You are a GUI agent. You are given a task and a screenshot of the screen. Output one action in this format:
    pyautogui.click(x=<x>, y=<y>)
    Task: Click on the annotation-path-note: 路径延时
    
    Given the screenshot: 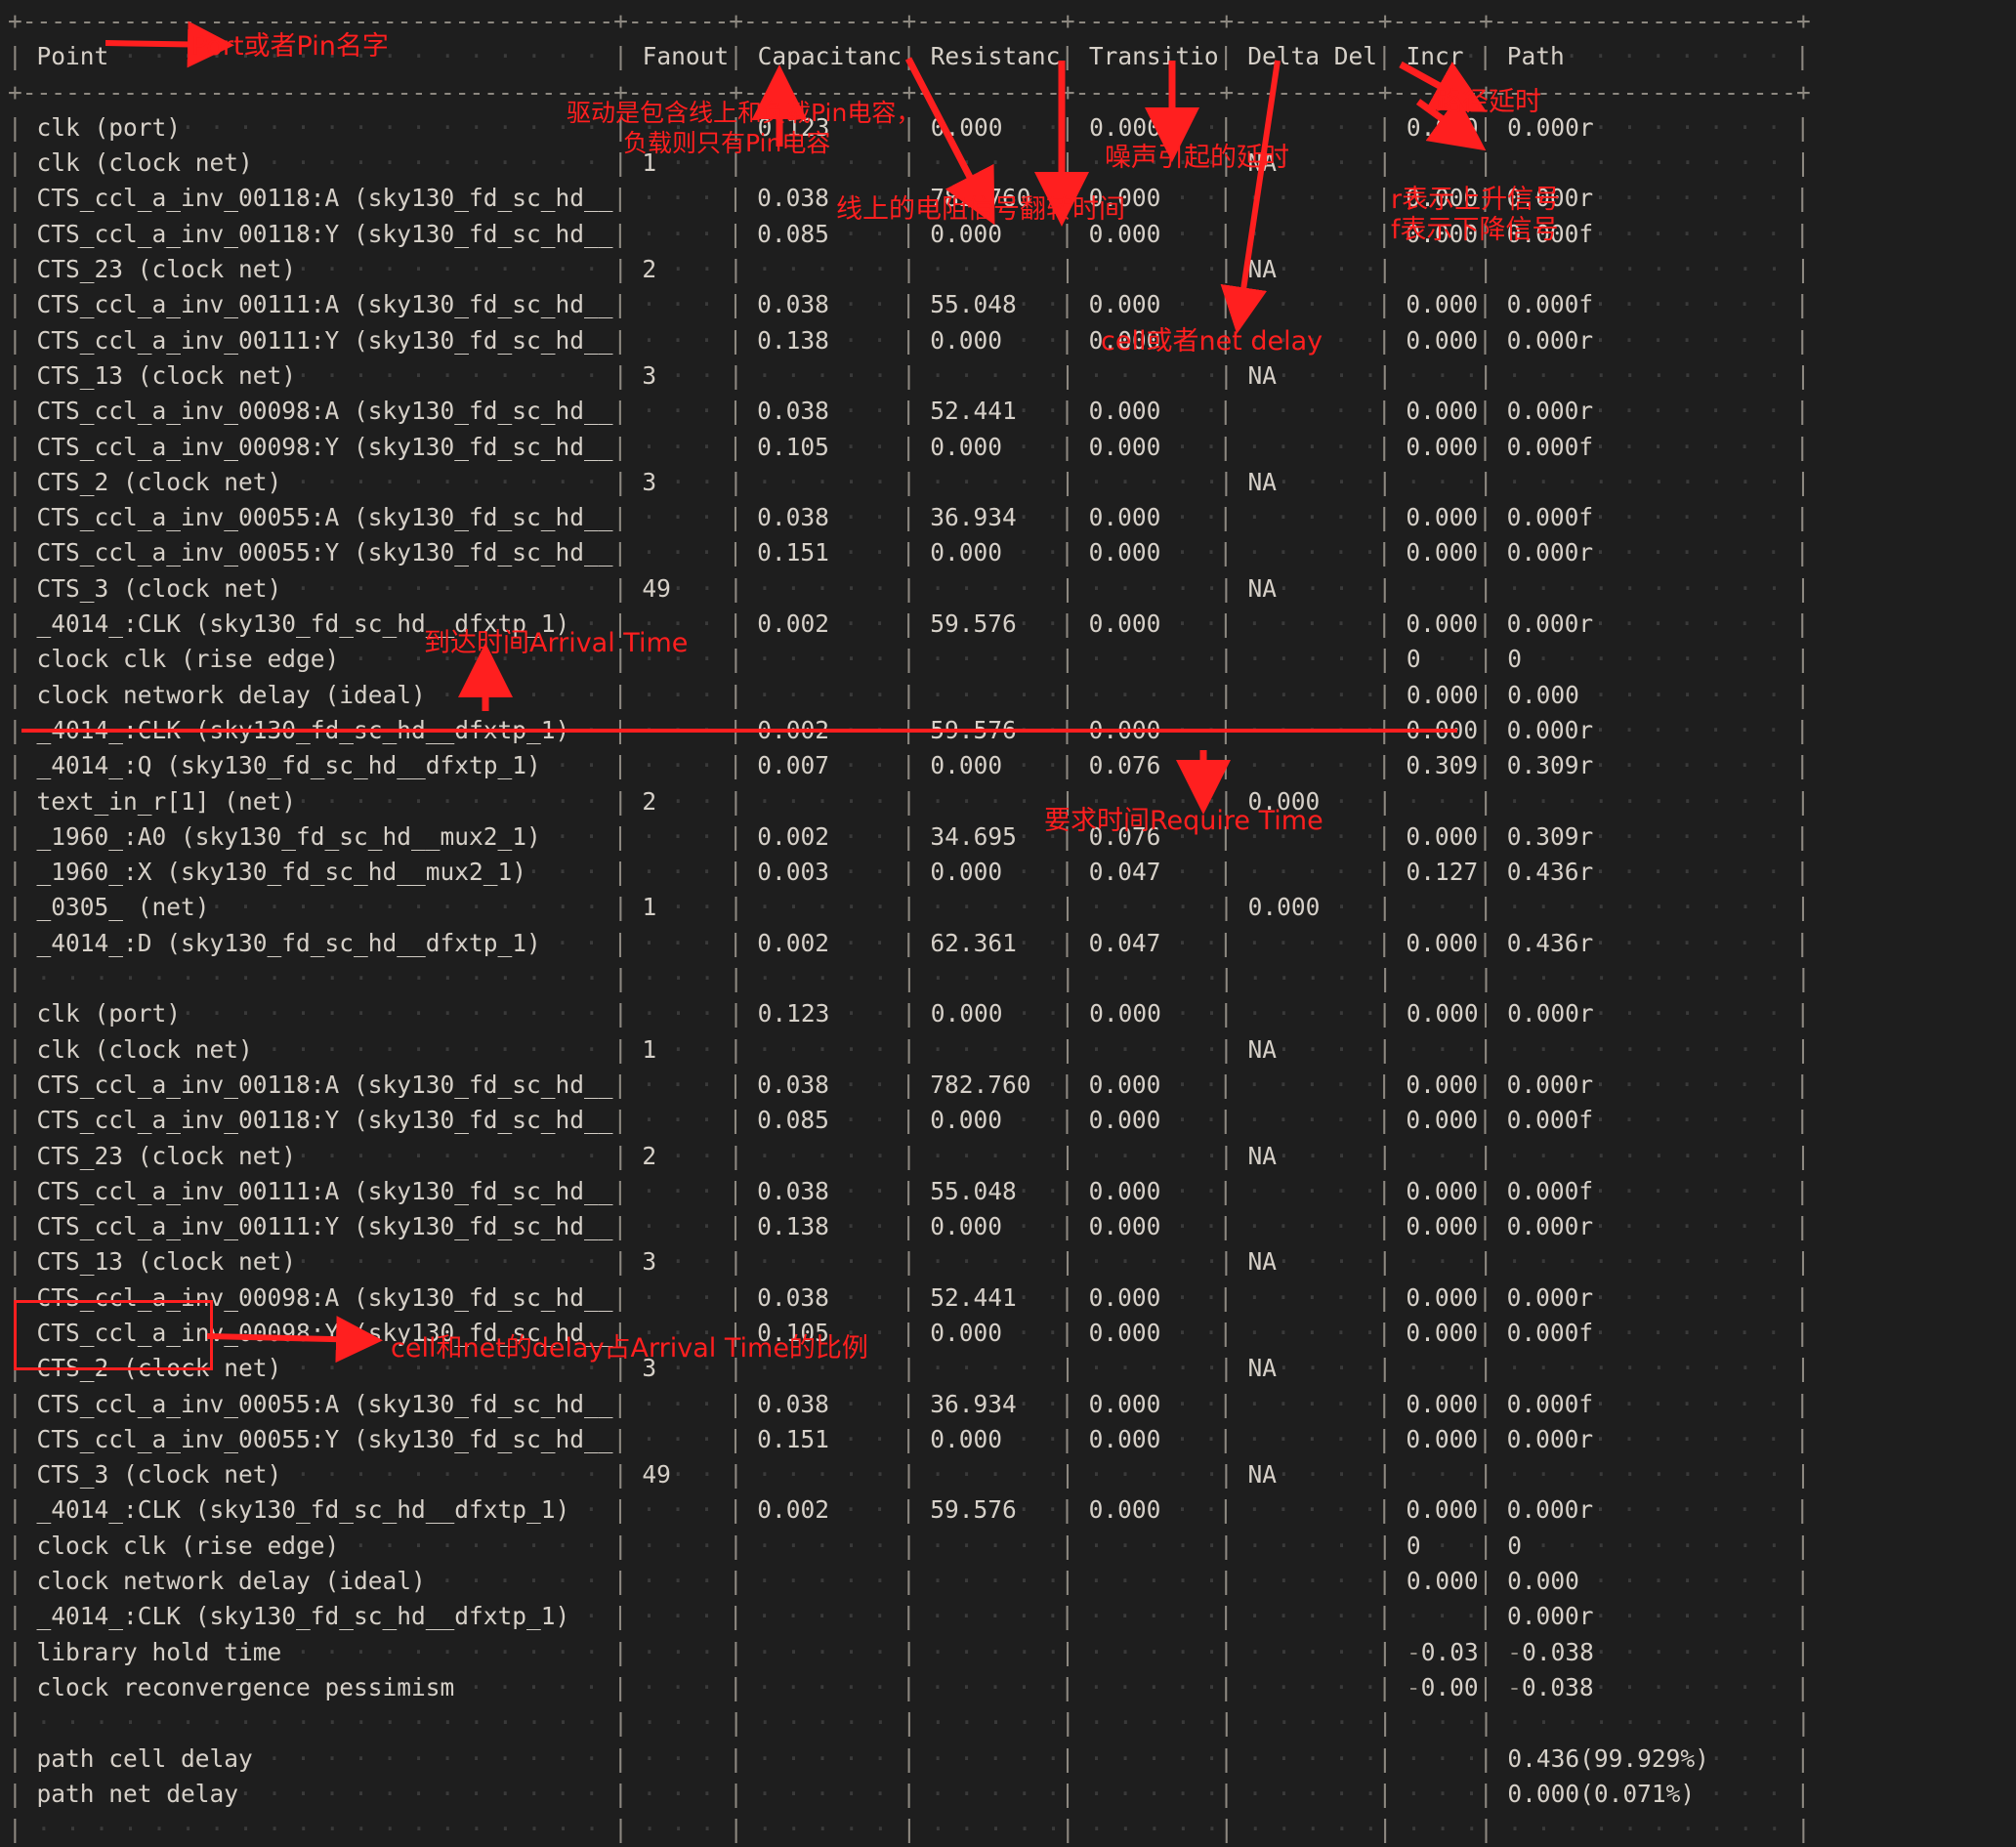 What is the action you would take?
    pyautogui.click(x=1488, y=102)
    